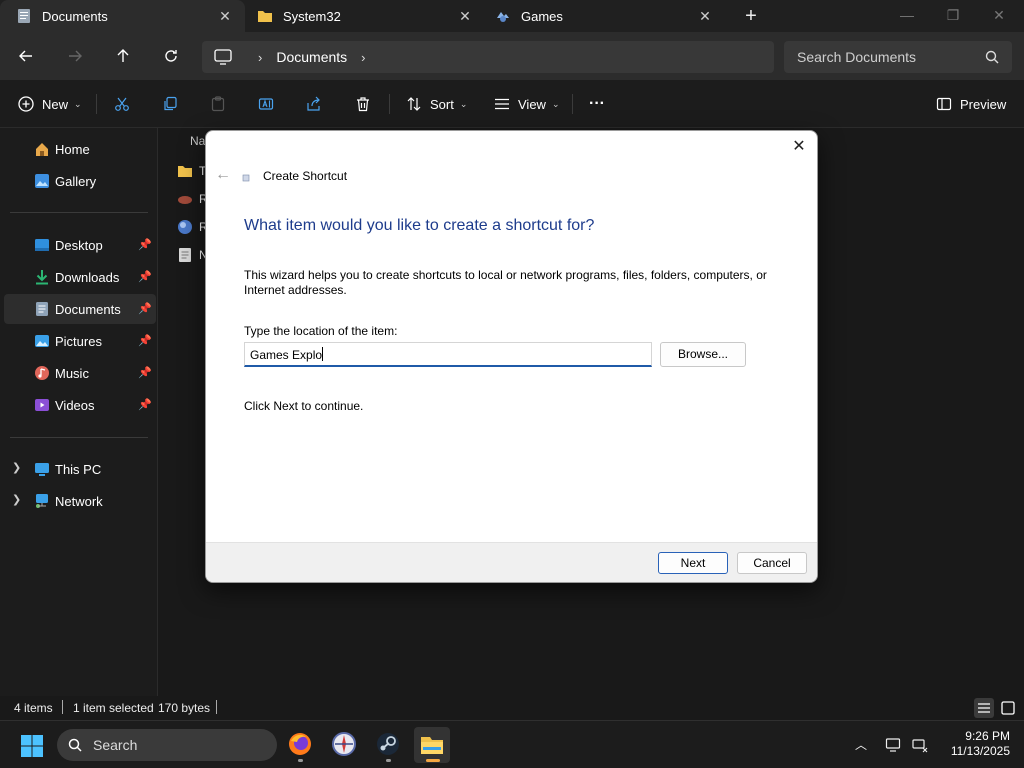  I want to click on this-pc-icon, so click(42, 469).